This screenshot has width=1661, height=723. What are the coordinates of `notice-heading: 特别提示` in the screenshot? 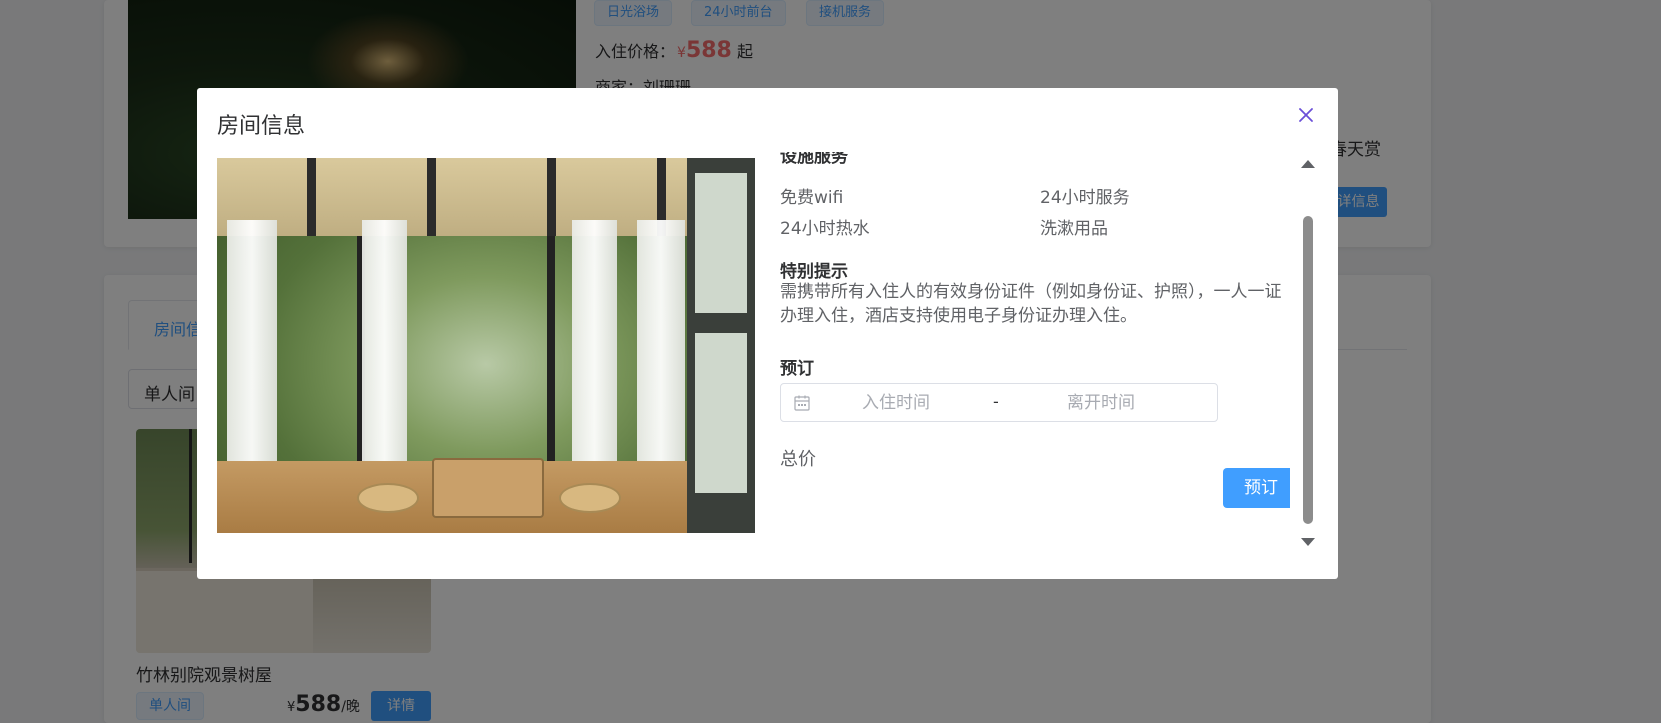 It's located at (814, 272).